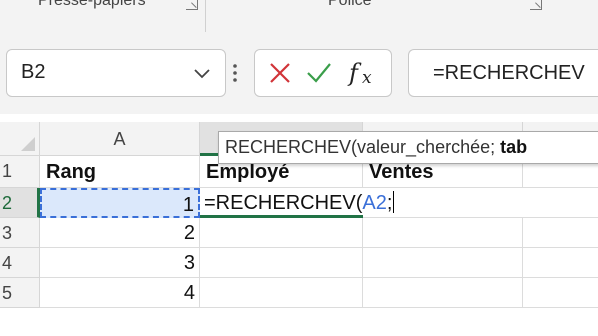  Describe the element at coordinates (20, 203) in the screenshot. I see `row-header-2: 2` at that location.